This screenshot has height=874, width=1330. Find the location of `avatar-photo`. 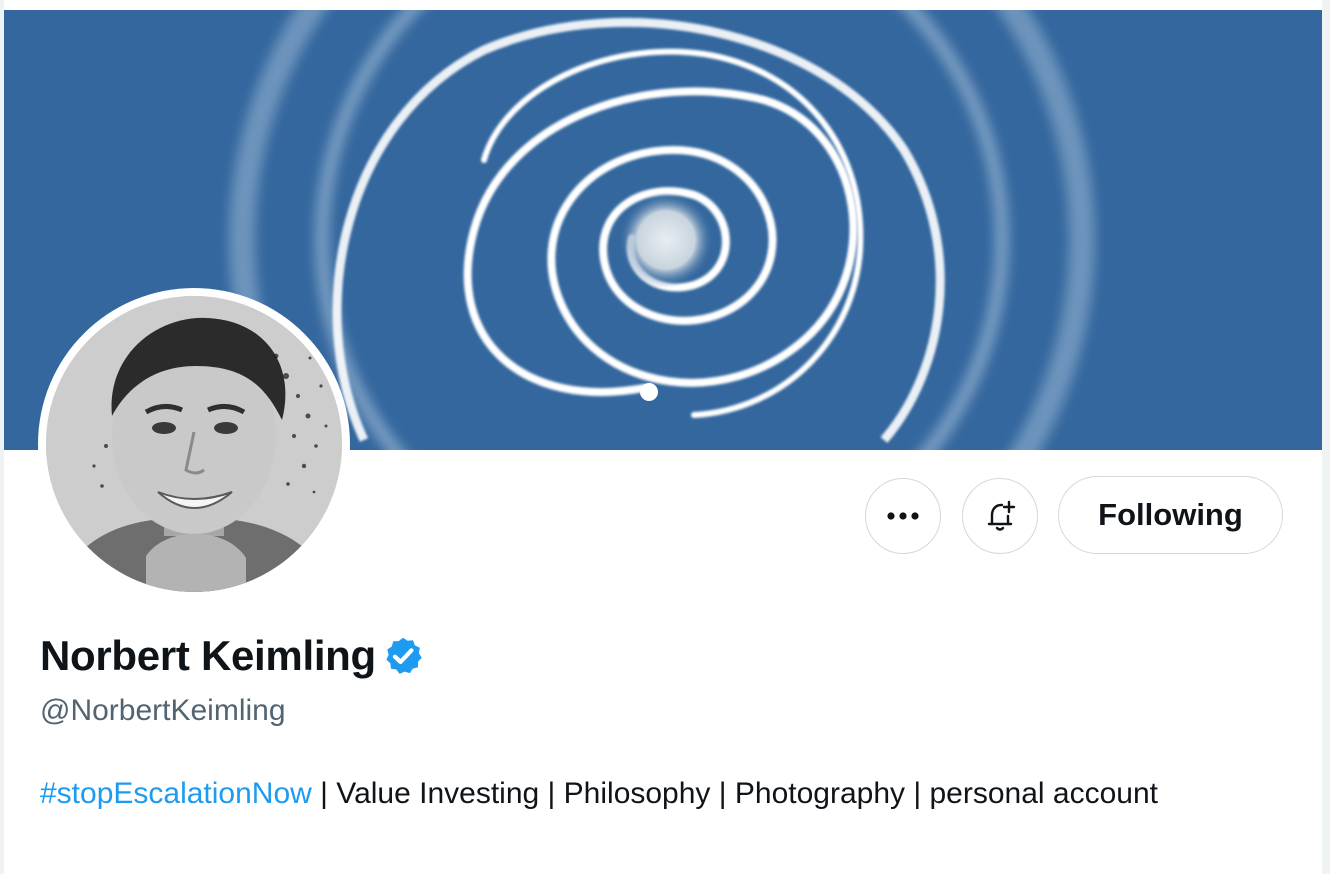

avatar-photo is located at coordinates (194, 444).